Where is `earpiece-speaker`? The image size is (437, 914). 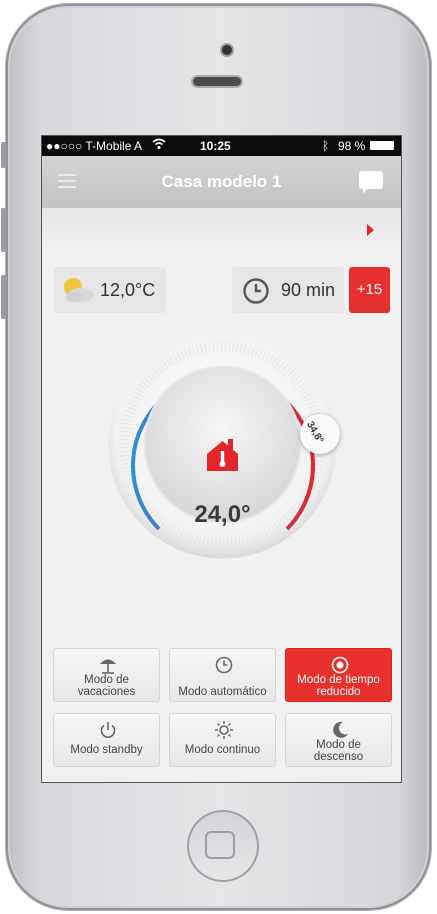
earpiece-speaker is located at coordinates (217, 81).